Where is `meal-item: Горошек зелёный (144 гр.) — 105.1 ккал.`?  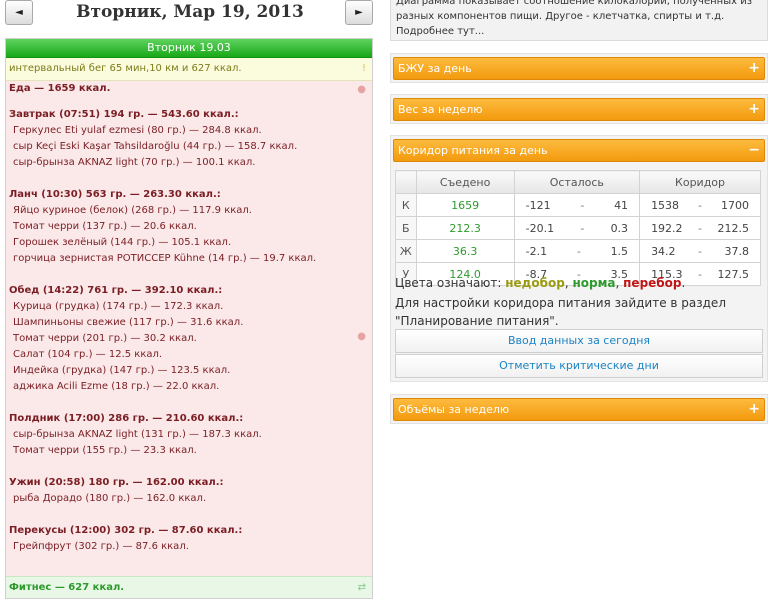
meal-item: Горошек зелёный (144 гр.) — 105.1 ккал. is located at coordinates (122, 242).